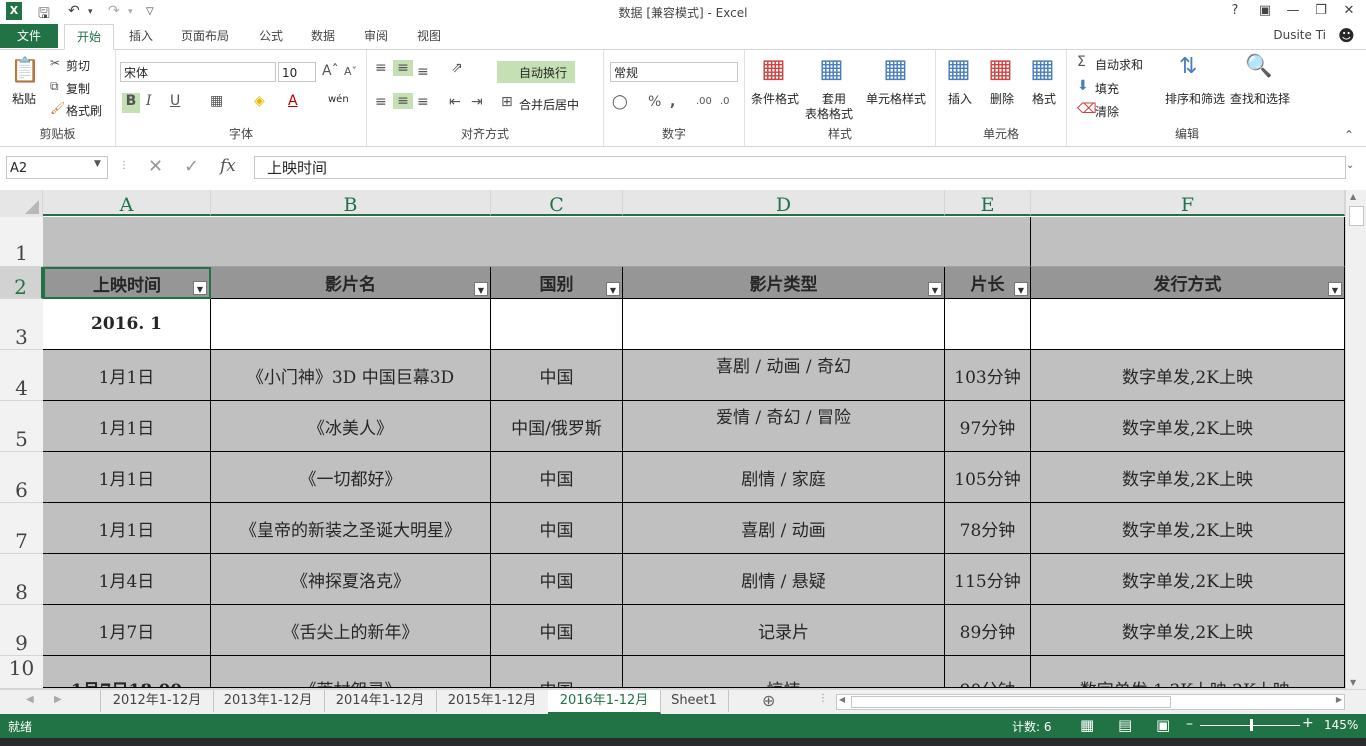 The image size is (1366, 746). What do you see at coordinates (1265, 11) in the screenshot?
I see `ribbon-display-icon: ▣` at bounding box center [1265, 11].